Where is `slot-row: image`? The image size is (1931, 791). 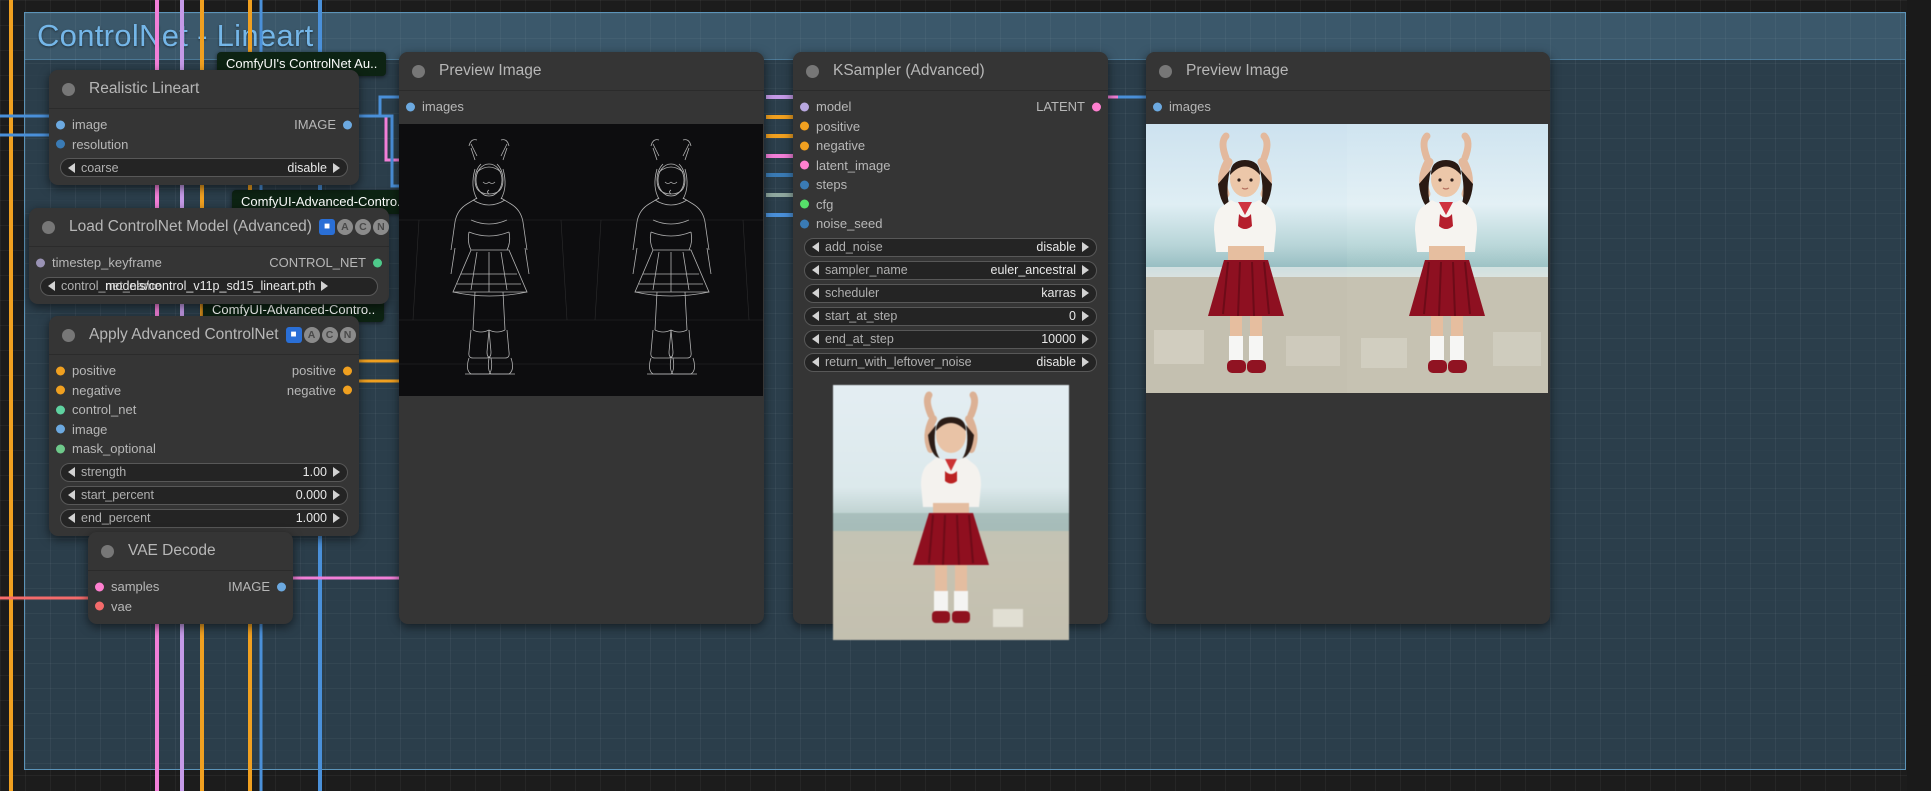
slot-row: image is located at coordinates (204, 430).